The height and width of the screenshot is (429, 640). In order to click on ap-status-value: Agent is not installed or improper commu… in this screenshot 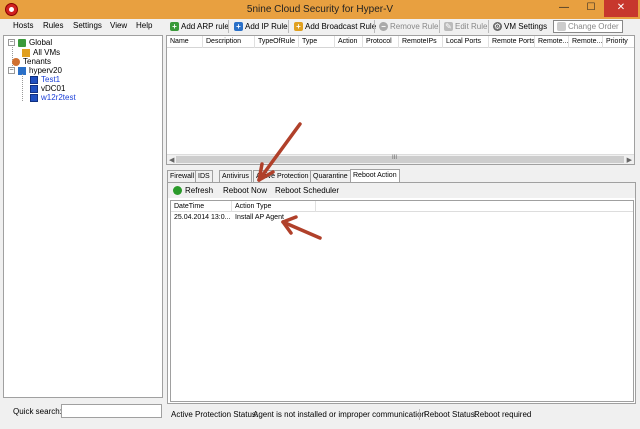, I will do `click(339, 414)`.